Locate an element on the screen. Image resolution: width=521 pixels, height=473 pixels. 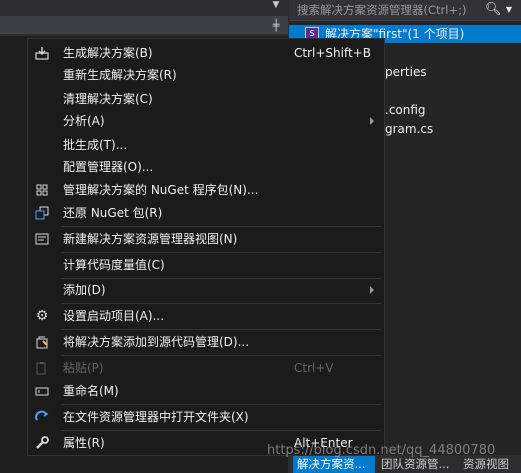
gear-icon: ⚙ is located at coordinates (42, 316).